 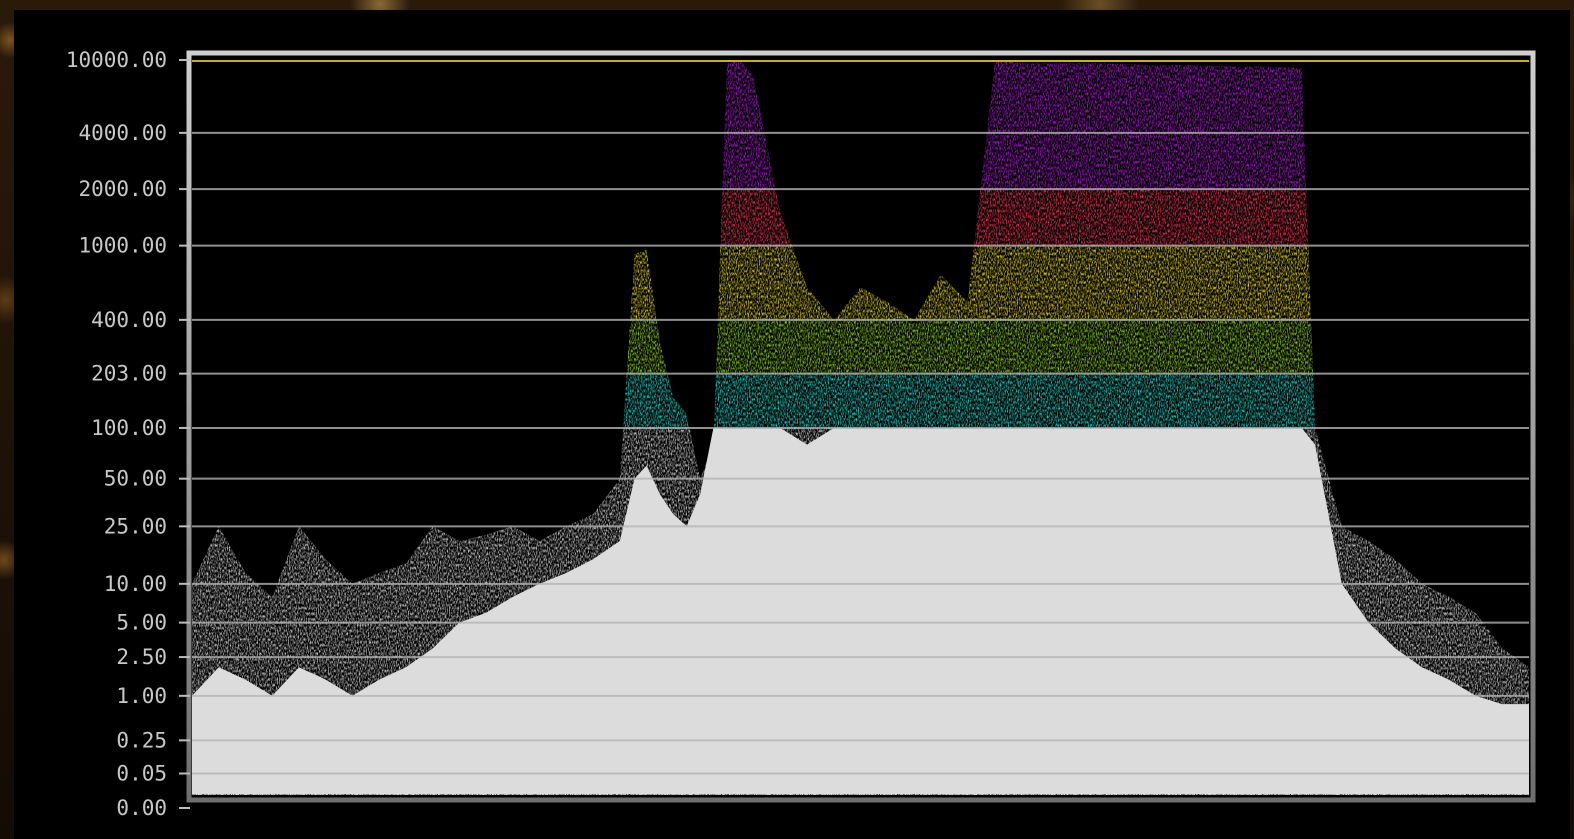 I want to click on tick-label: 203.00, so click(x=129, y=374).